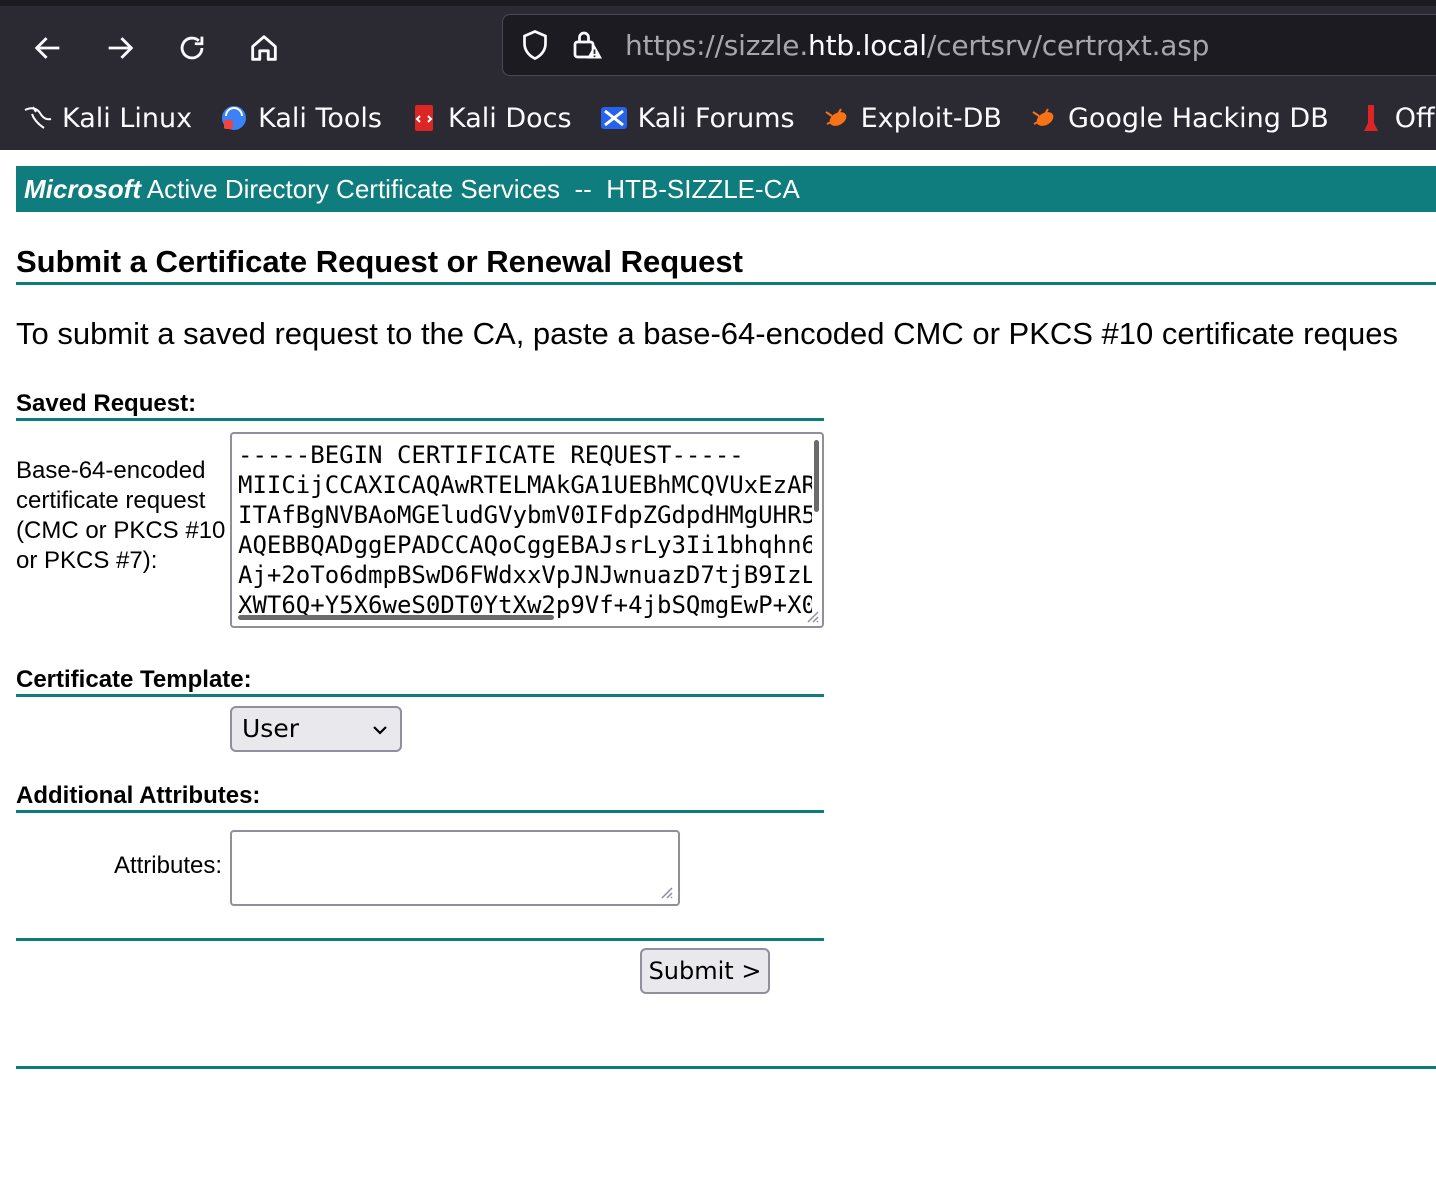  What do you see at coordinates (726, 283) in the screenshot?
I see `title-divider` at bounding box center [726, 283].